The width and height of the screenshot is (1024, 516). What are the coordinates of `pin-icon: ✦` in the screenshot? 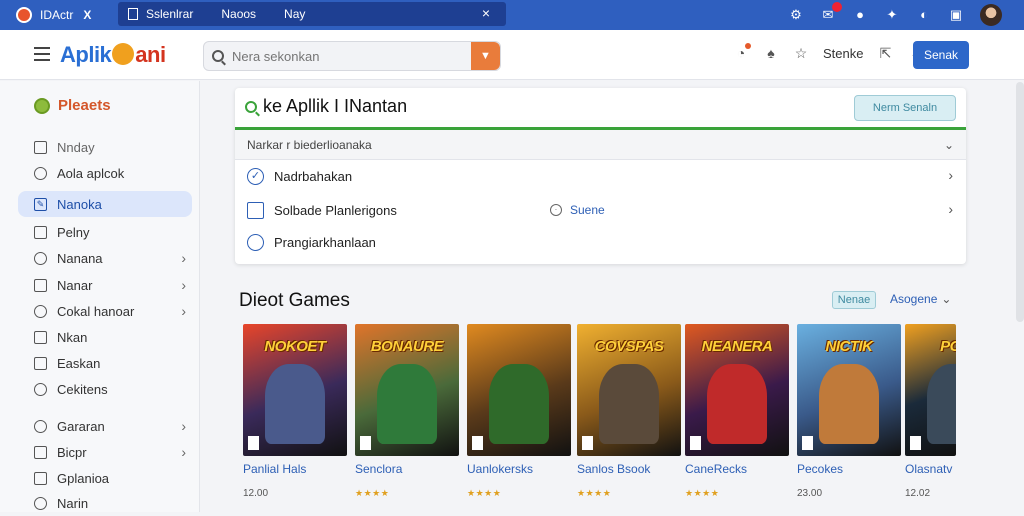 It's located at (892, 15).